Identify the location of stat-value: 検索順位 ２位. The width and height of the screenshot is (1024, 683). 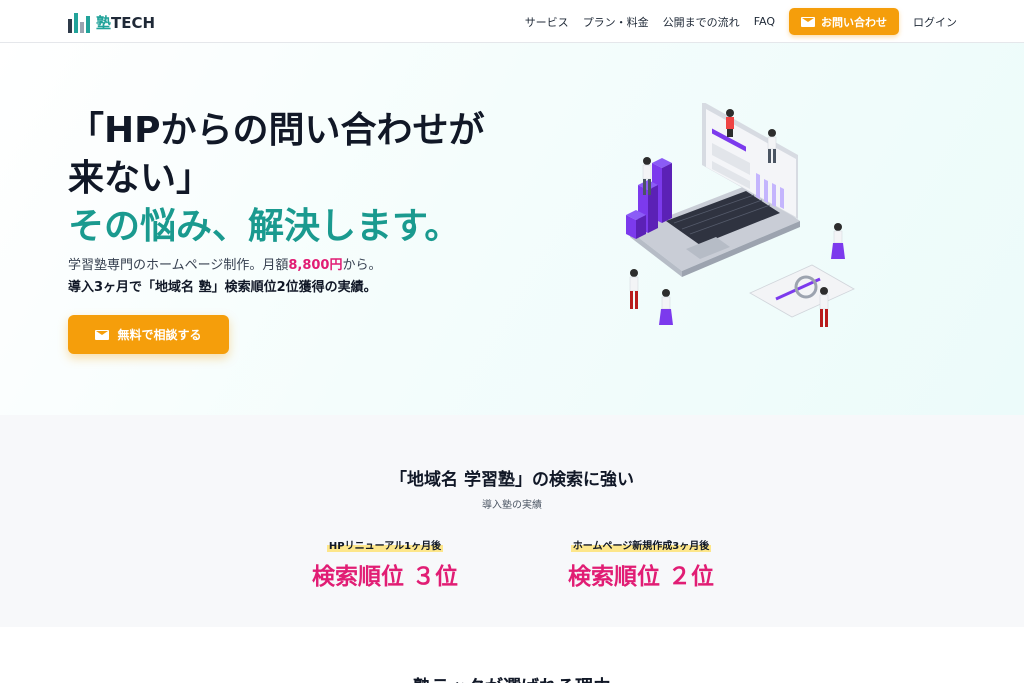
(640, 577).